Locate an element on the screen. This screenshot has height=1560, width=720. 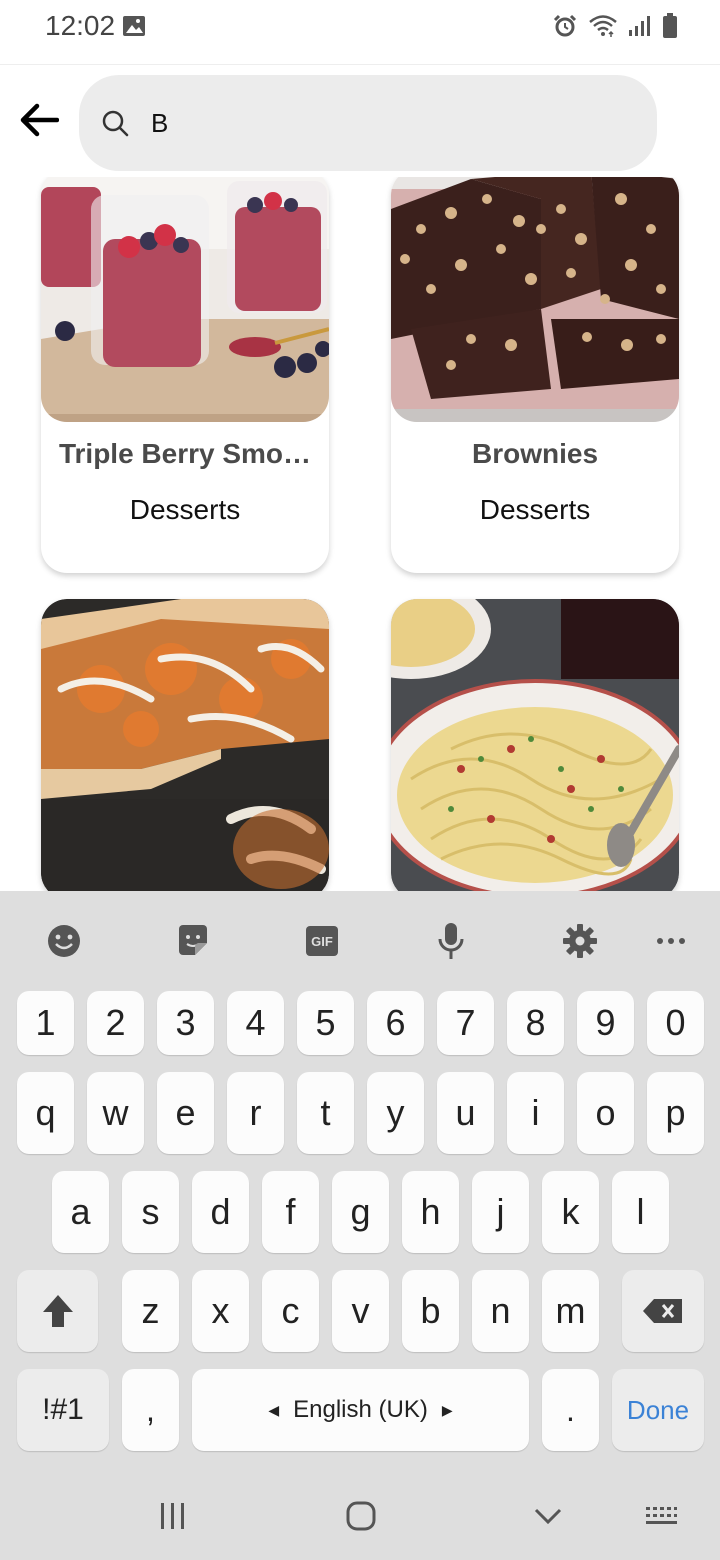
key-0: 0 is located at coordinates (675, 1023).